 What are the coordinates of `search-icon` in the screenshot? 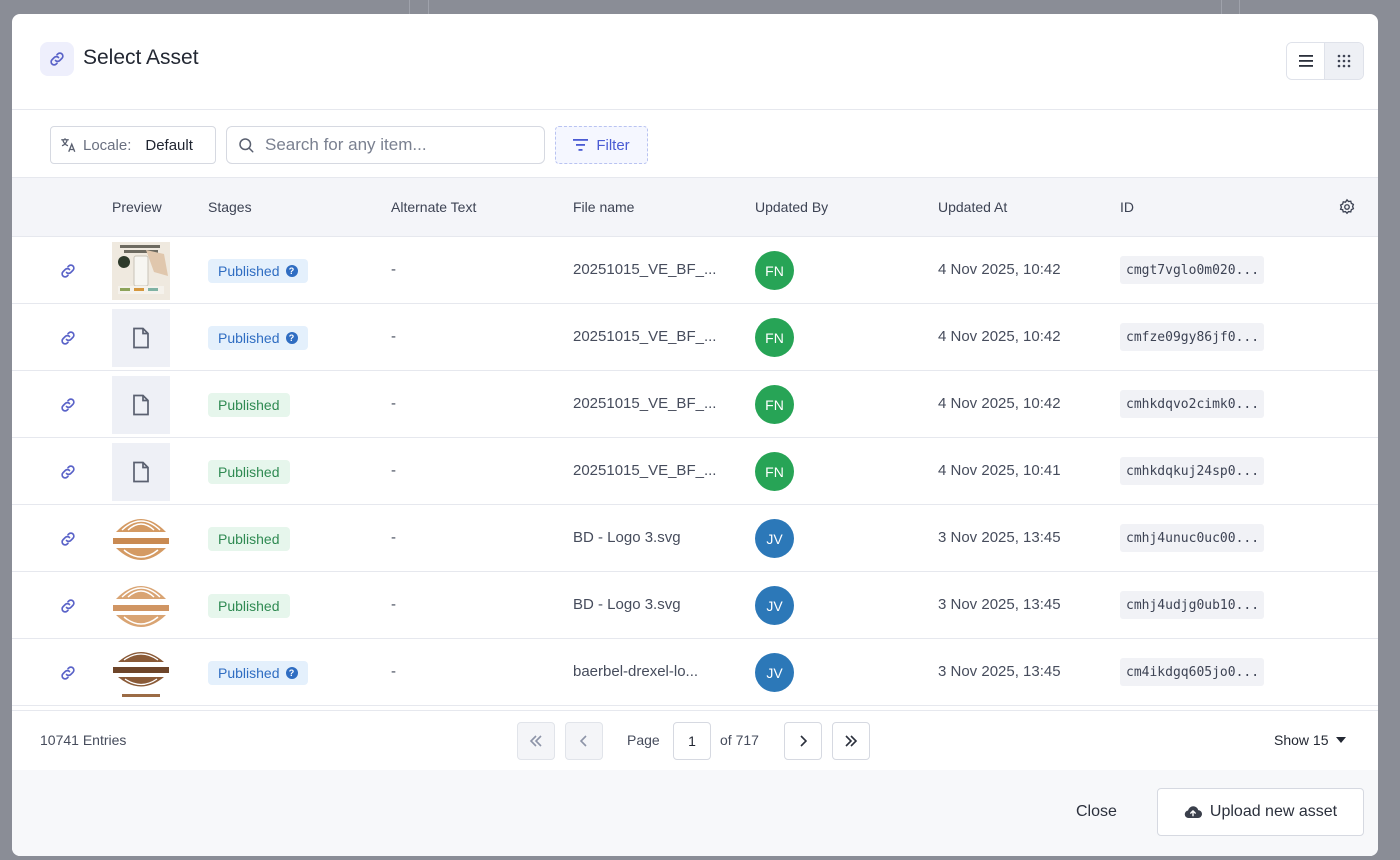 It's located at (246, 145).